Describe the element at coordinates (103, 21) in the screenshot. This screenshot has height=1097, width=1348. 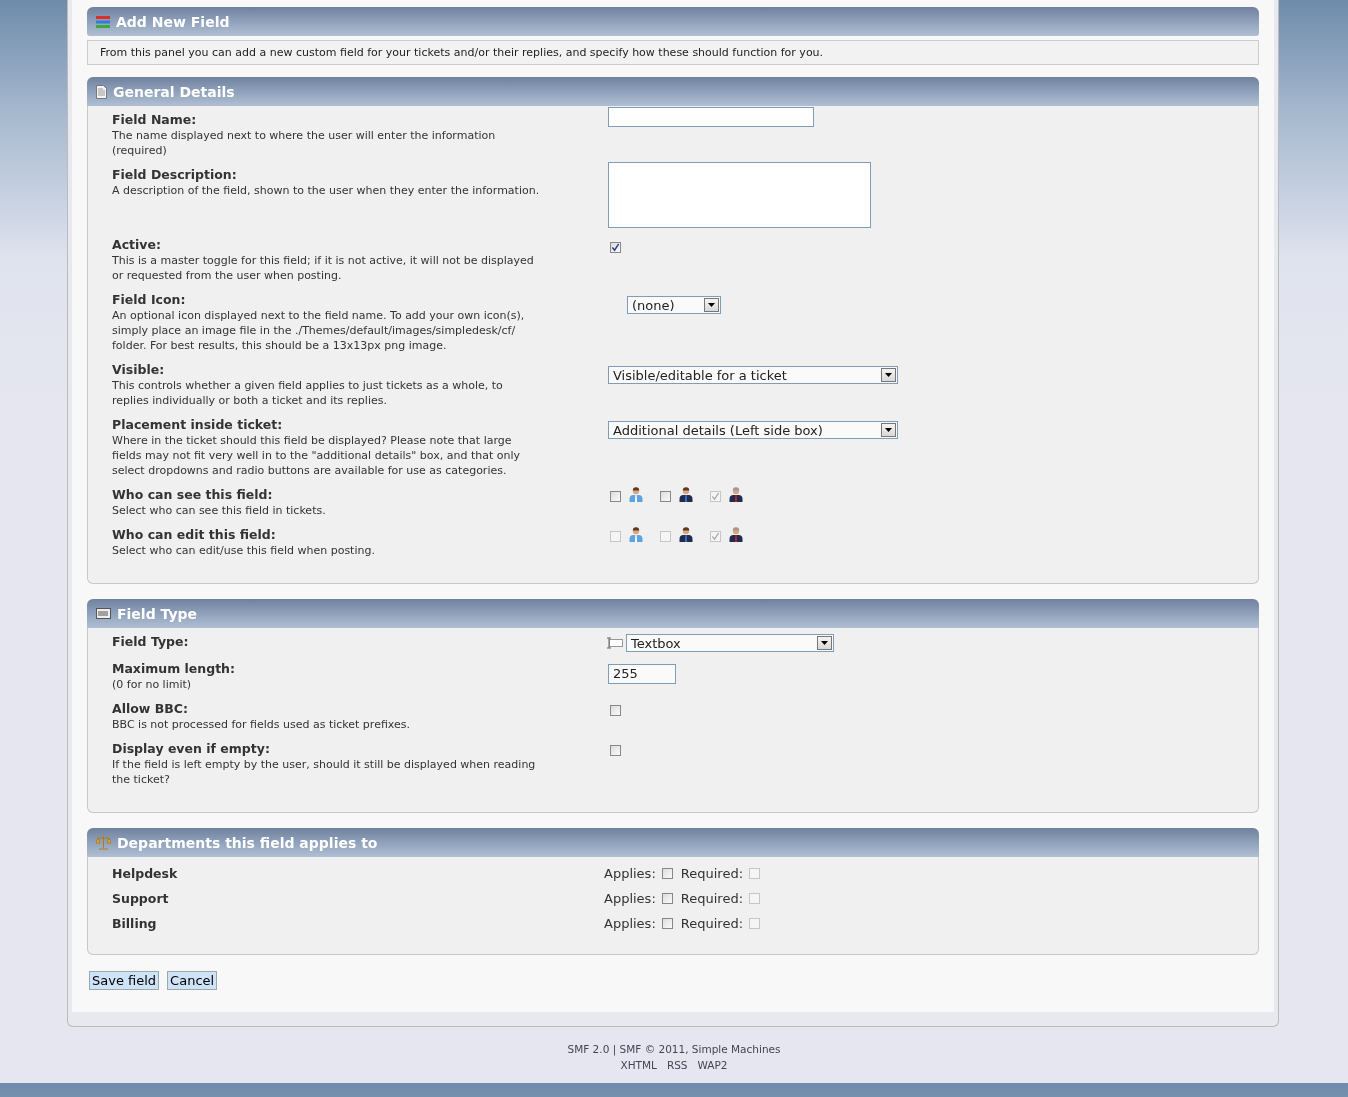
I see `list-icon` at that location.